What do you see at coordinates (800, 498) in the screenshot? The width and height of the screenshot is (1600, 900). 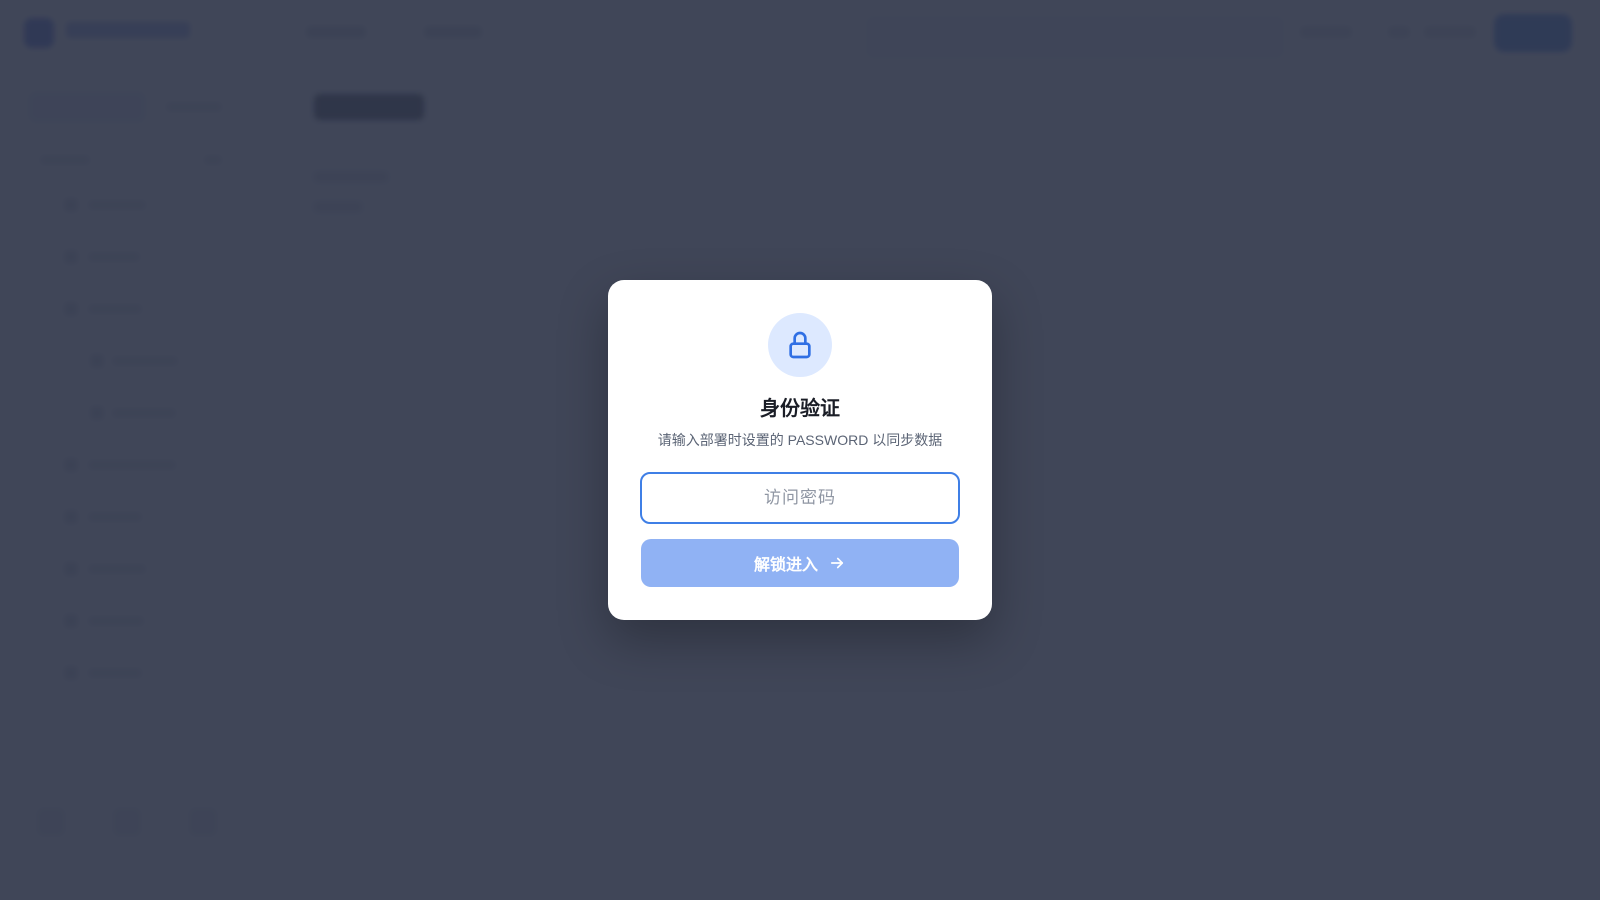 I see `password-input` at bounding box center [800, 498].